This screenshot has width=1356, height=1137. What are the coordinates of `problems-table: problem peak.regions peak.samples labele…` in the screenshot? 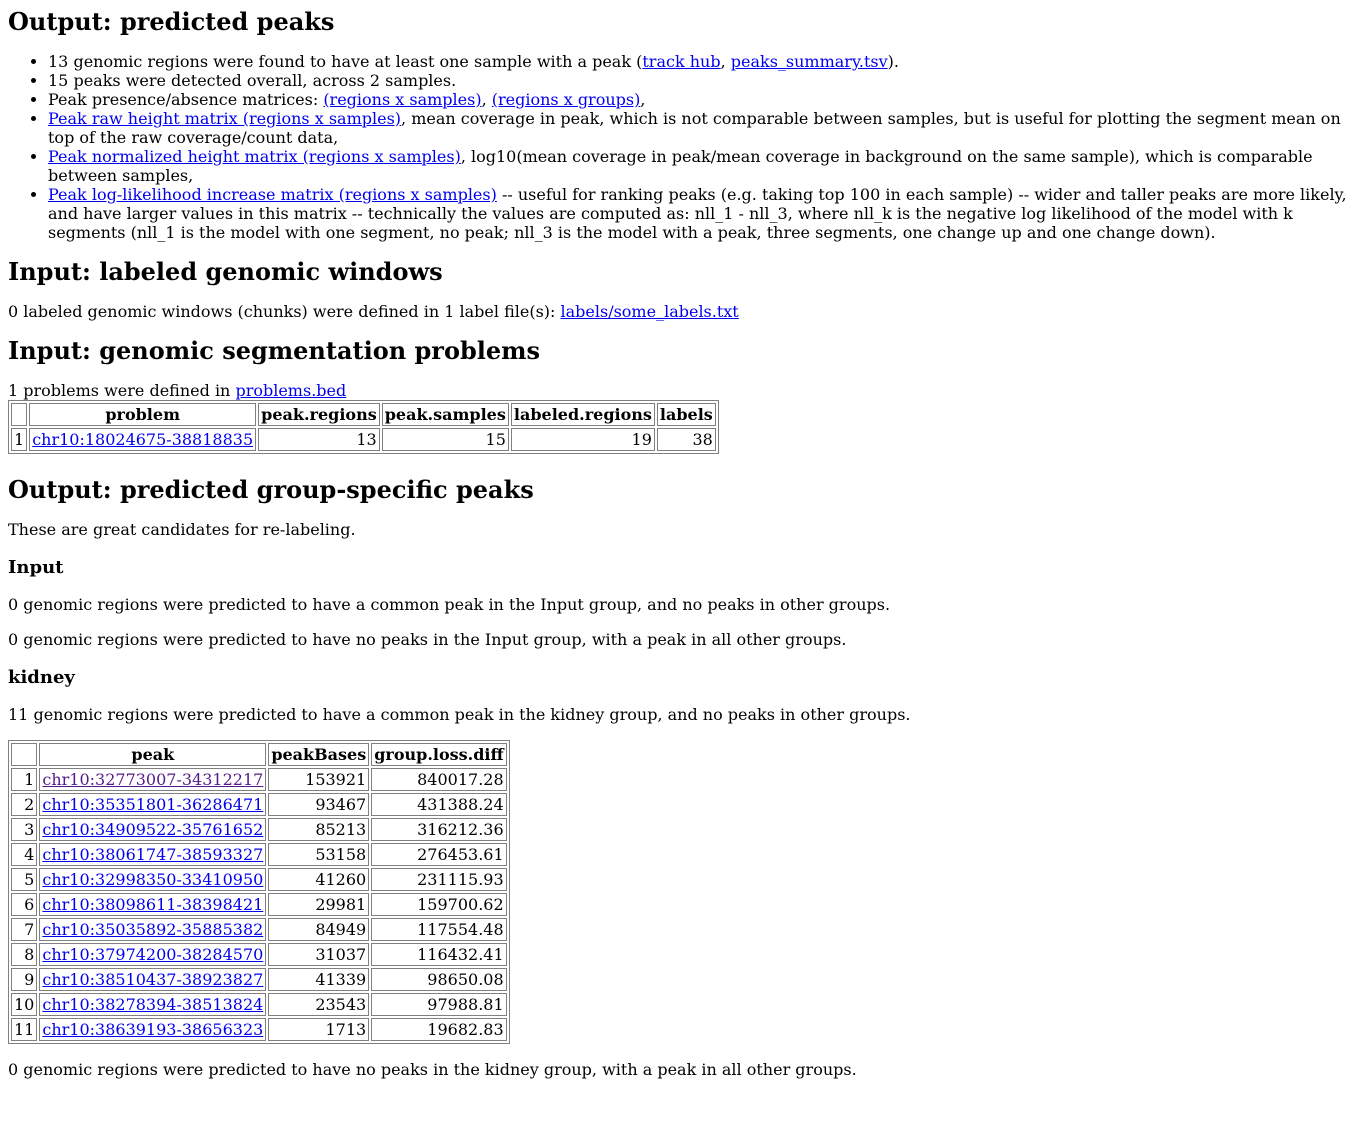 It's located at (363, 427).